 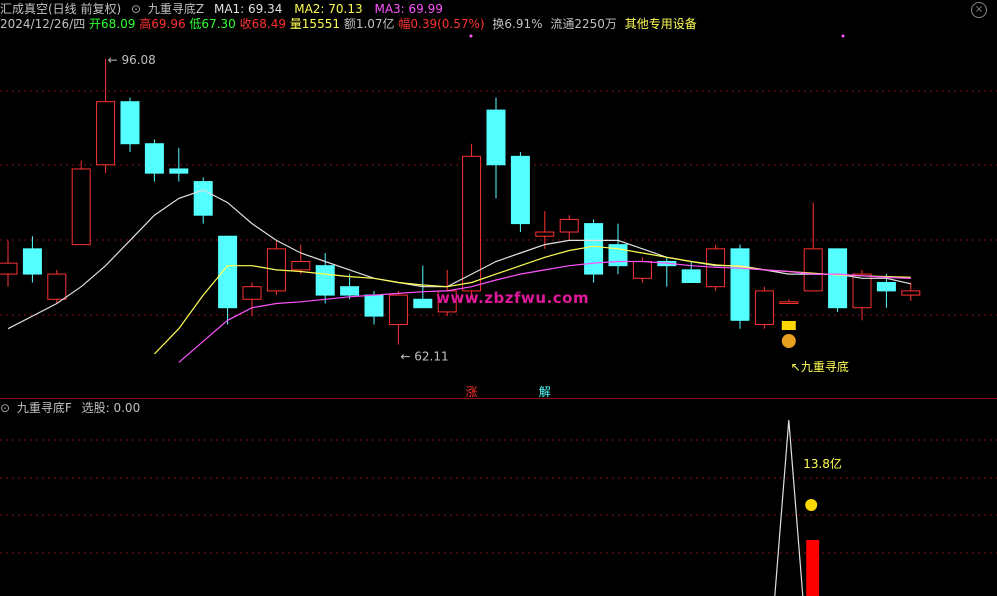 I want to click on tag-label: 解, so click(x=545, y=392).